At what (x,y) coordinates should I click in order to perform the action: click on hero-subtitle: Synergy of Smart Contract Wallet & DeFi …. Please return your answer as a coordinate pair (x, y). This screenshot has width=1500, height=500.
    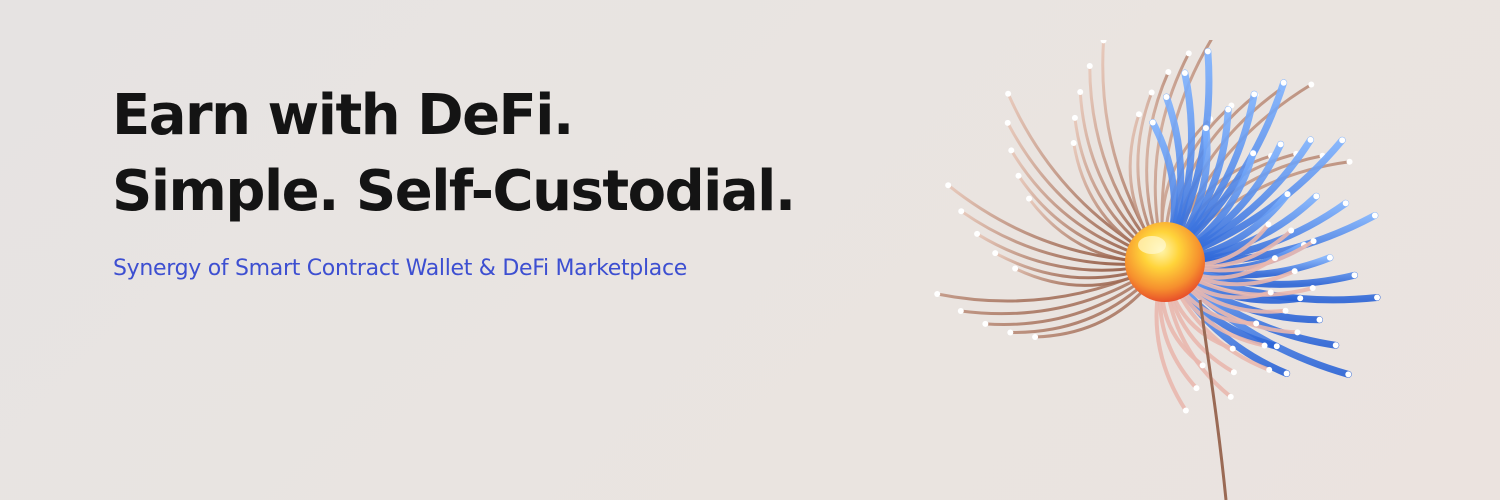
    Looking at the image, I should click on (400, 268).